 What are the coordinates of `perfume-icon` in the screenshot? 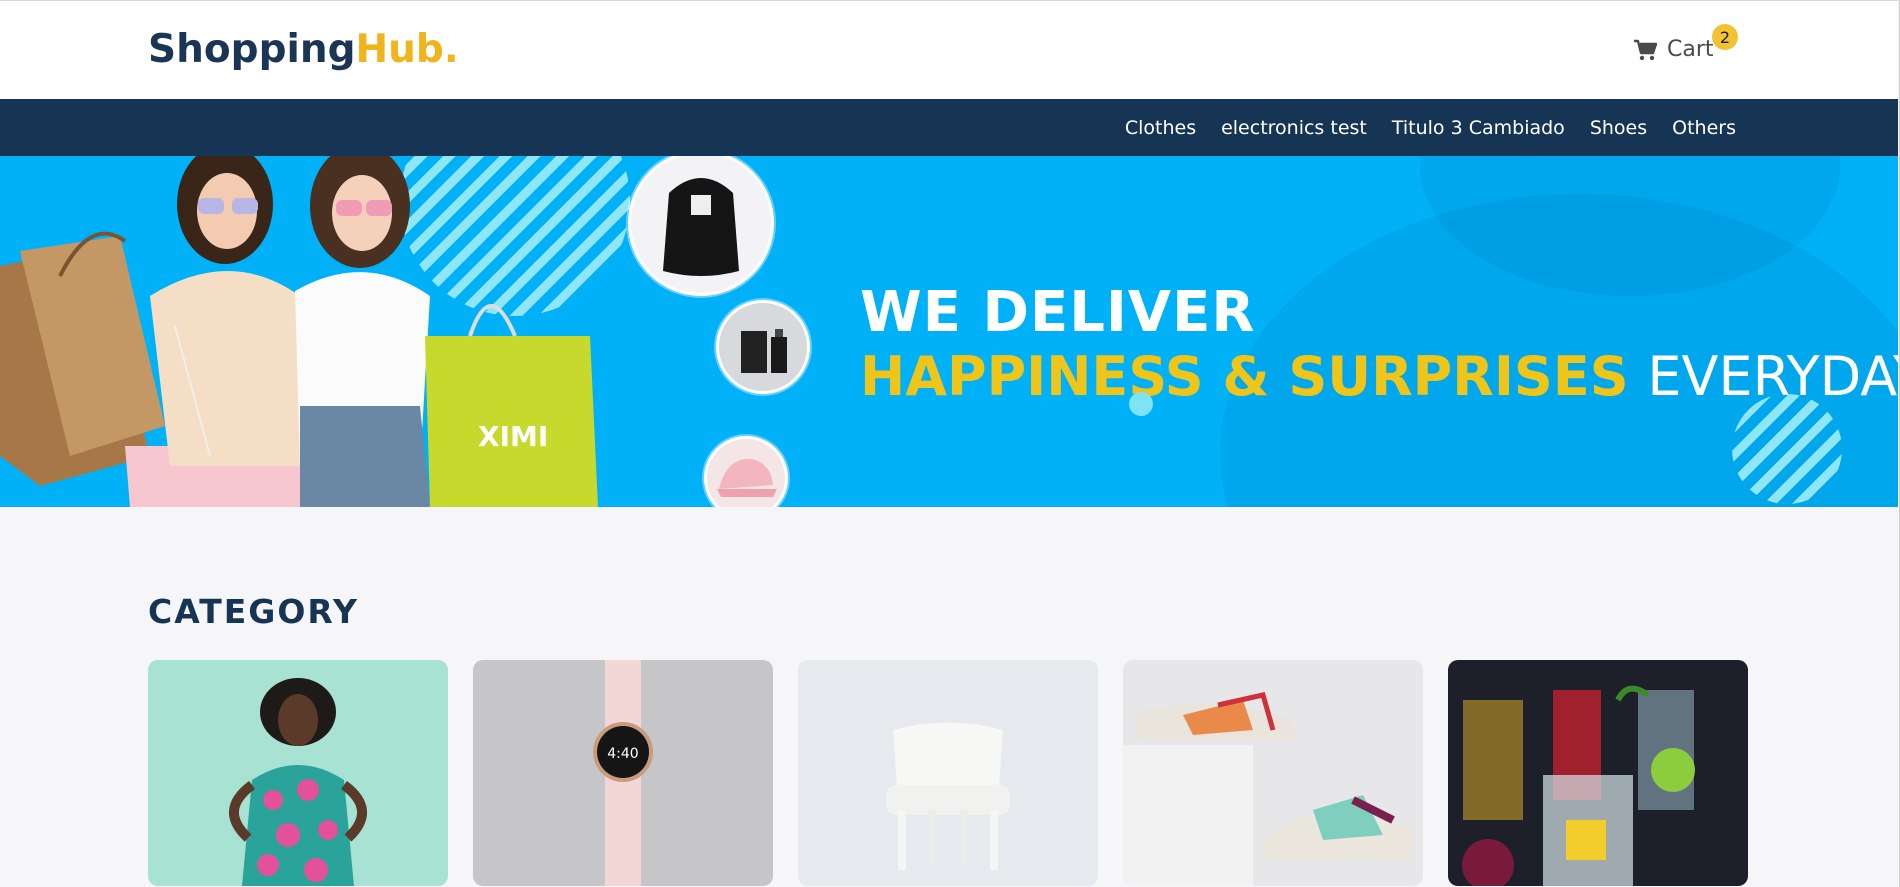 It's located at (763, 347).